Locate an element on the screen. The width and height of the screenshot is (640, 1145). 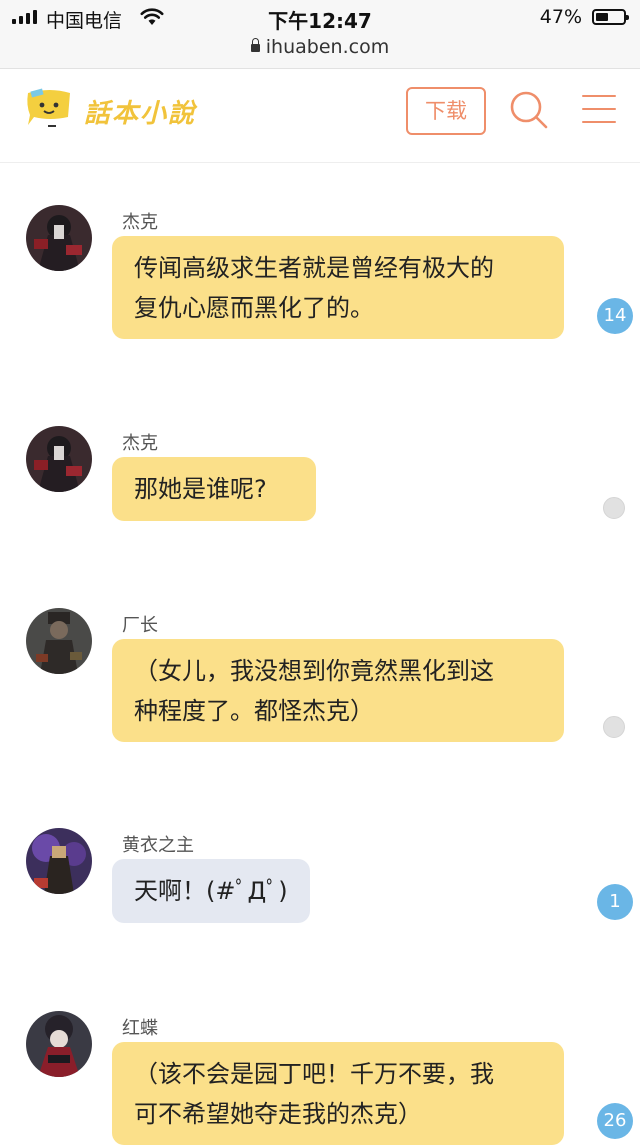
address-bar: ihuaben.com is located at coordinates (320, 47).